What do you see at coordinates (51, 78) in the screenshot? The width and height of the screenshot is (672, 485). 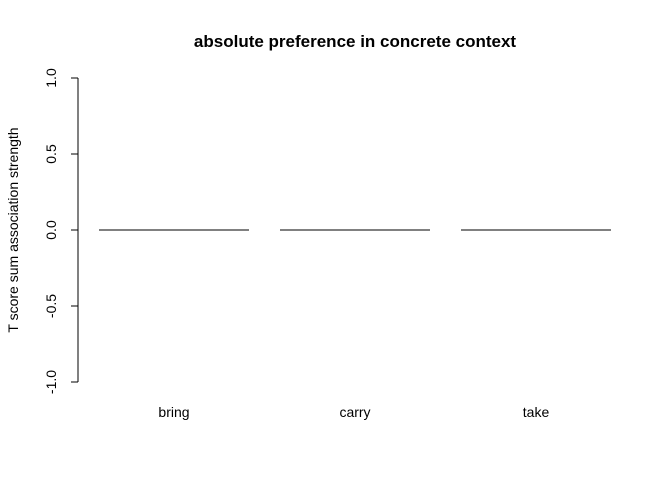 I see `y-tick-label: 1.0` at bounding box center [51, 78].